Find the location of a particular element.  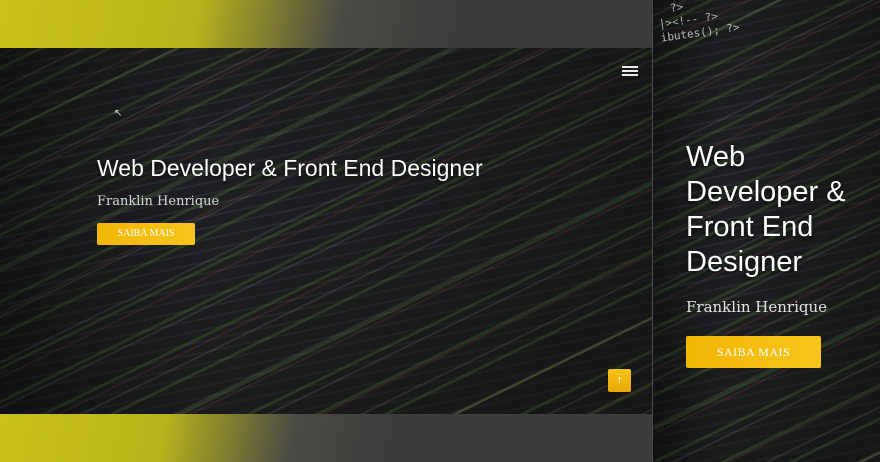

preview-title-line: Designer is located at coordinates (744, 262).